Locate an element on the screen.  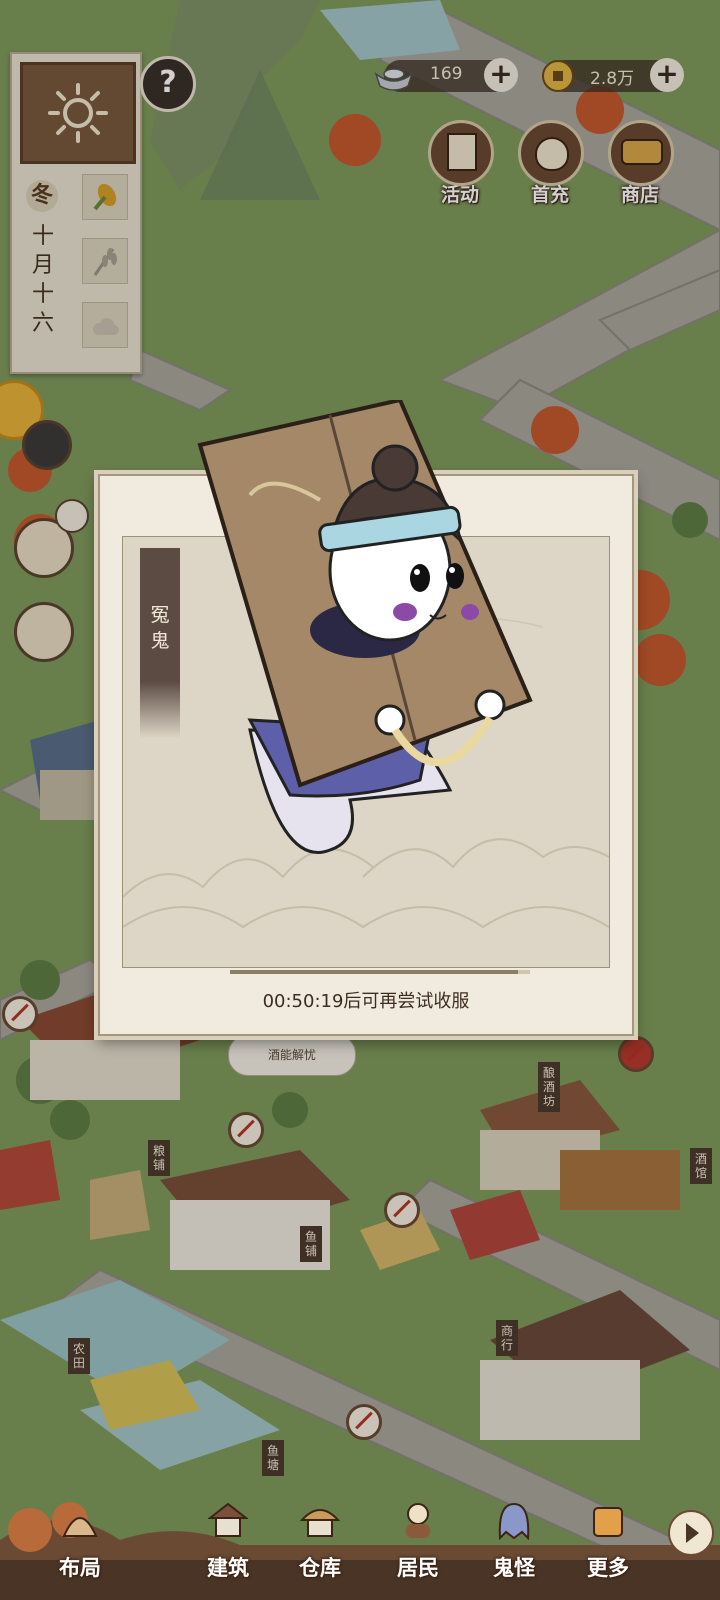
retry-timer-text: 00:50:19后可再尝试收服 is located at coordinates (366, 1001).